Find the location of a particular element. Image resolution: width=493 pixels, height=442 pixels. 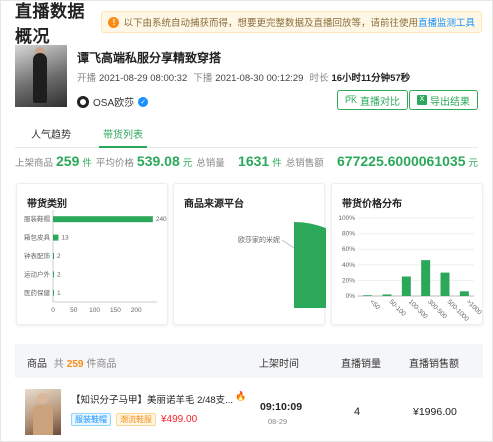

end-label: 下播 is located at coordinates (203, 78).